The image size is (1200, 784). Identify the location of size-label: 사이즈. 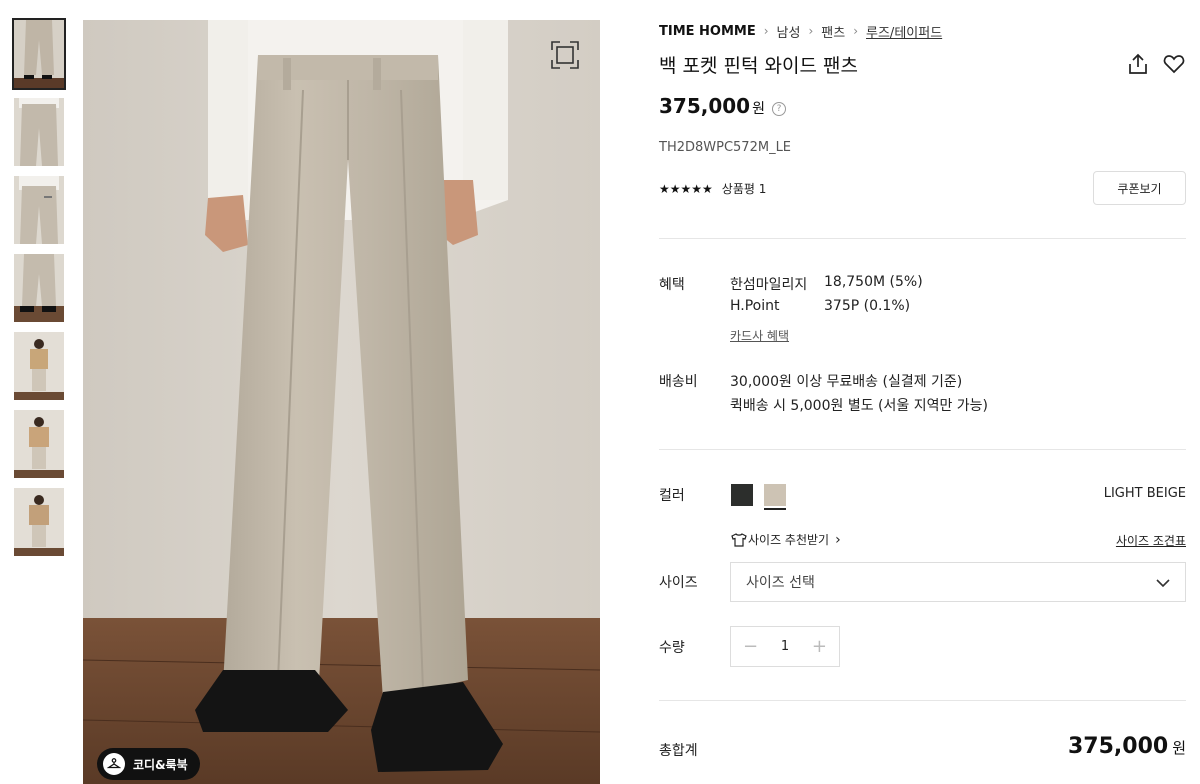
(678, 583).